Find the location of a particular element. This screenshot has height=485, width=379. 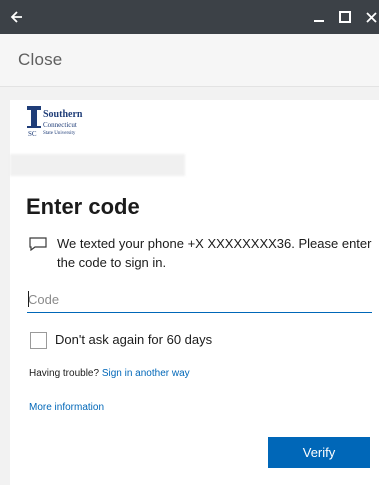

text-caret is located at coordinates (28, 299).